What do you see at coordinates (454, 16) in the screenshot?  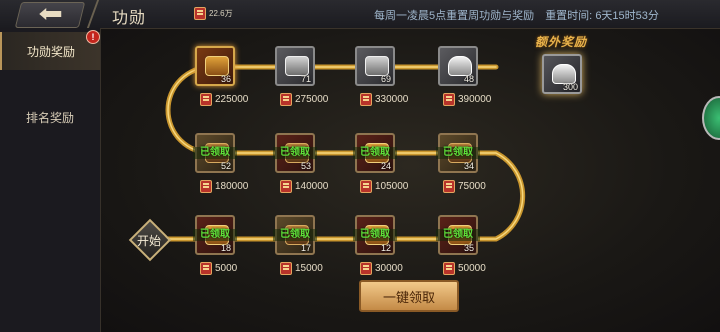 I see `reset-notice: 每周一凌晨5点重置周功勋与奖励` at bounding box center [454, 16].